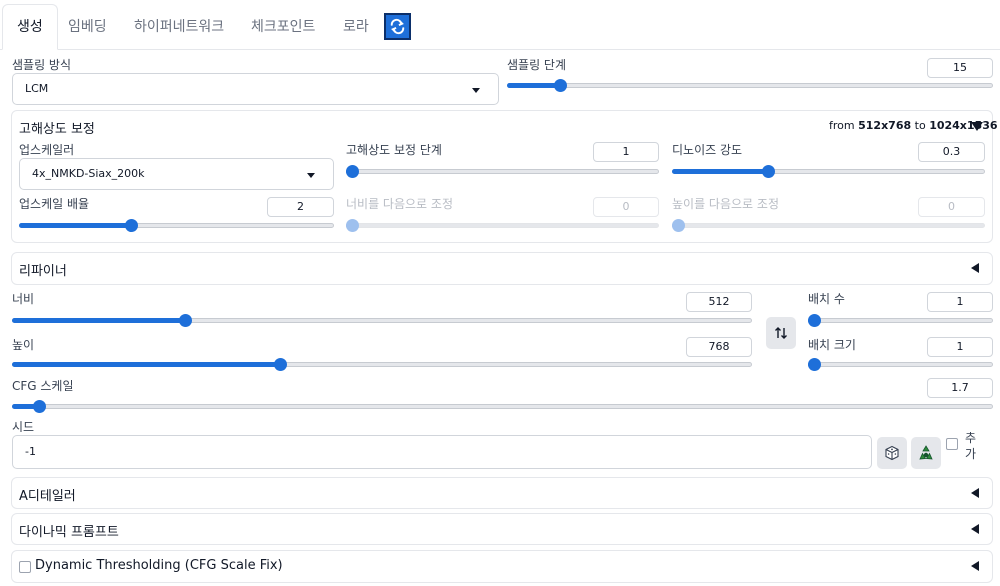  I want to click on sampling-method-dropdown: LCM, so click(255, 89).